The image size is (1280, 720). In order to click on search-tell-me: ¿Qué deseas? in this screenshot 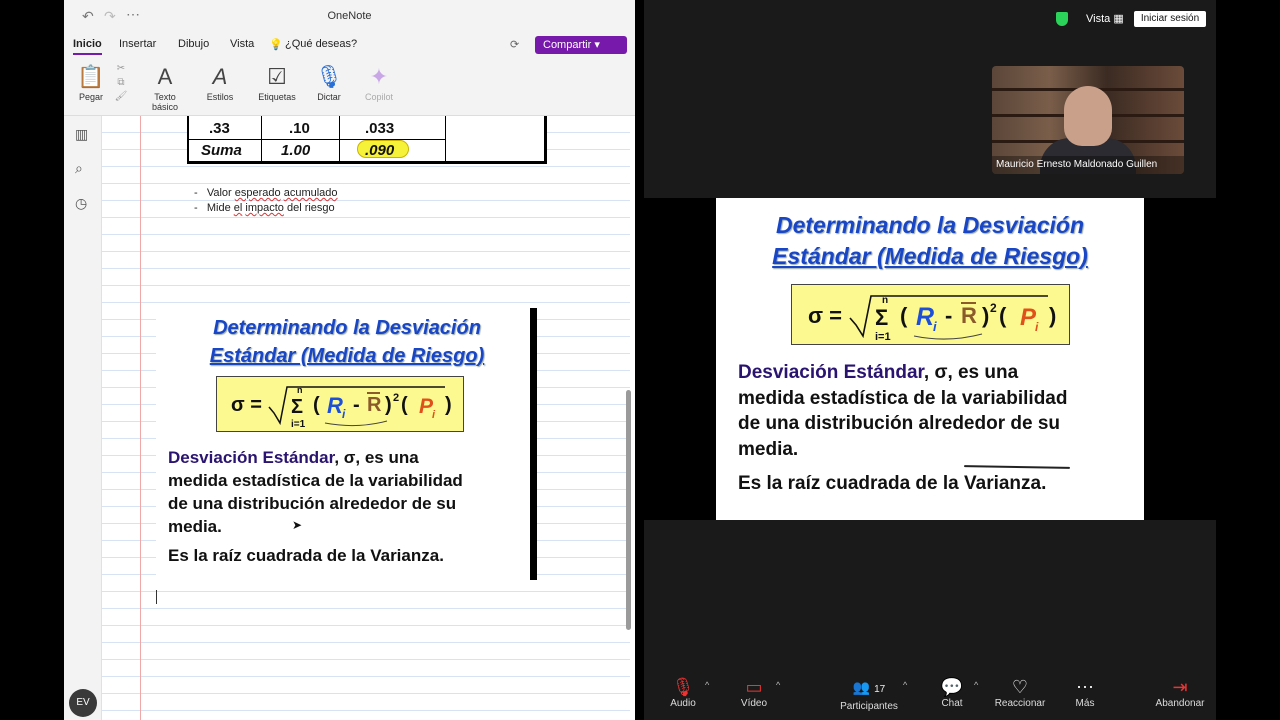, I will do `click(321, 44)`.